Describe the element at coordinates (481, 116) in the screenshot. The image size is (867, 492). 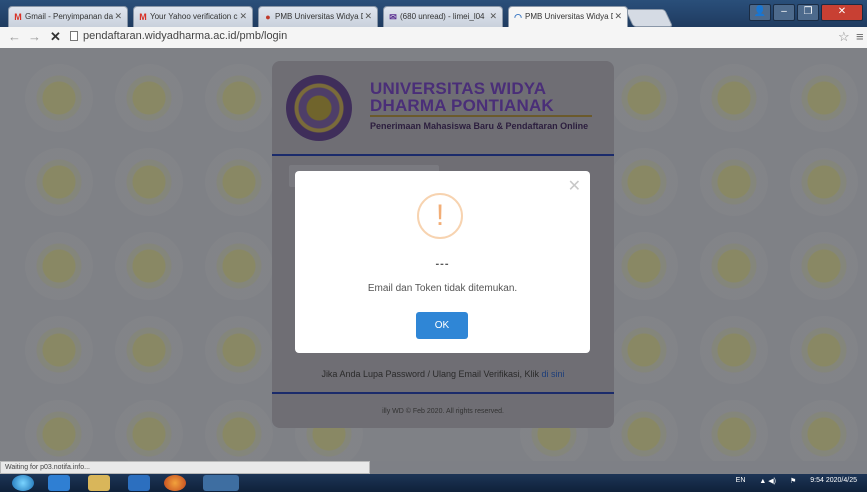
I see `header-underline` at that location.